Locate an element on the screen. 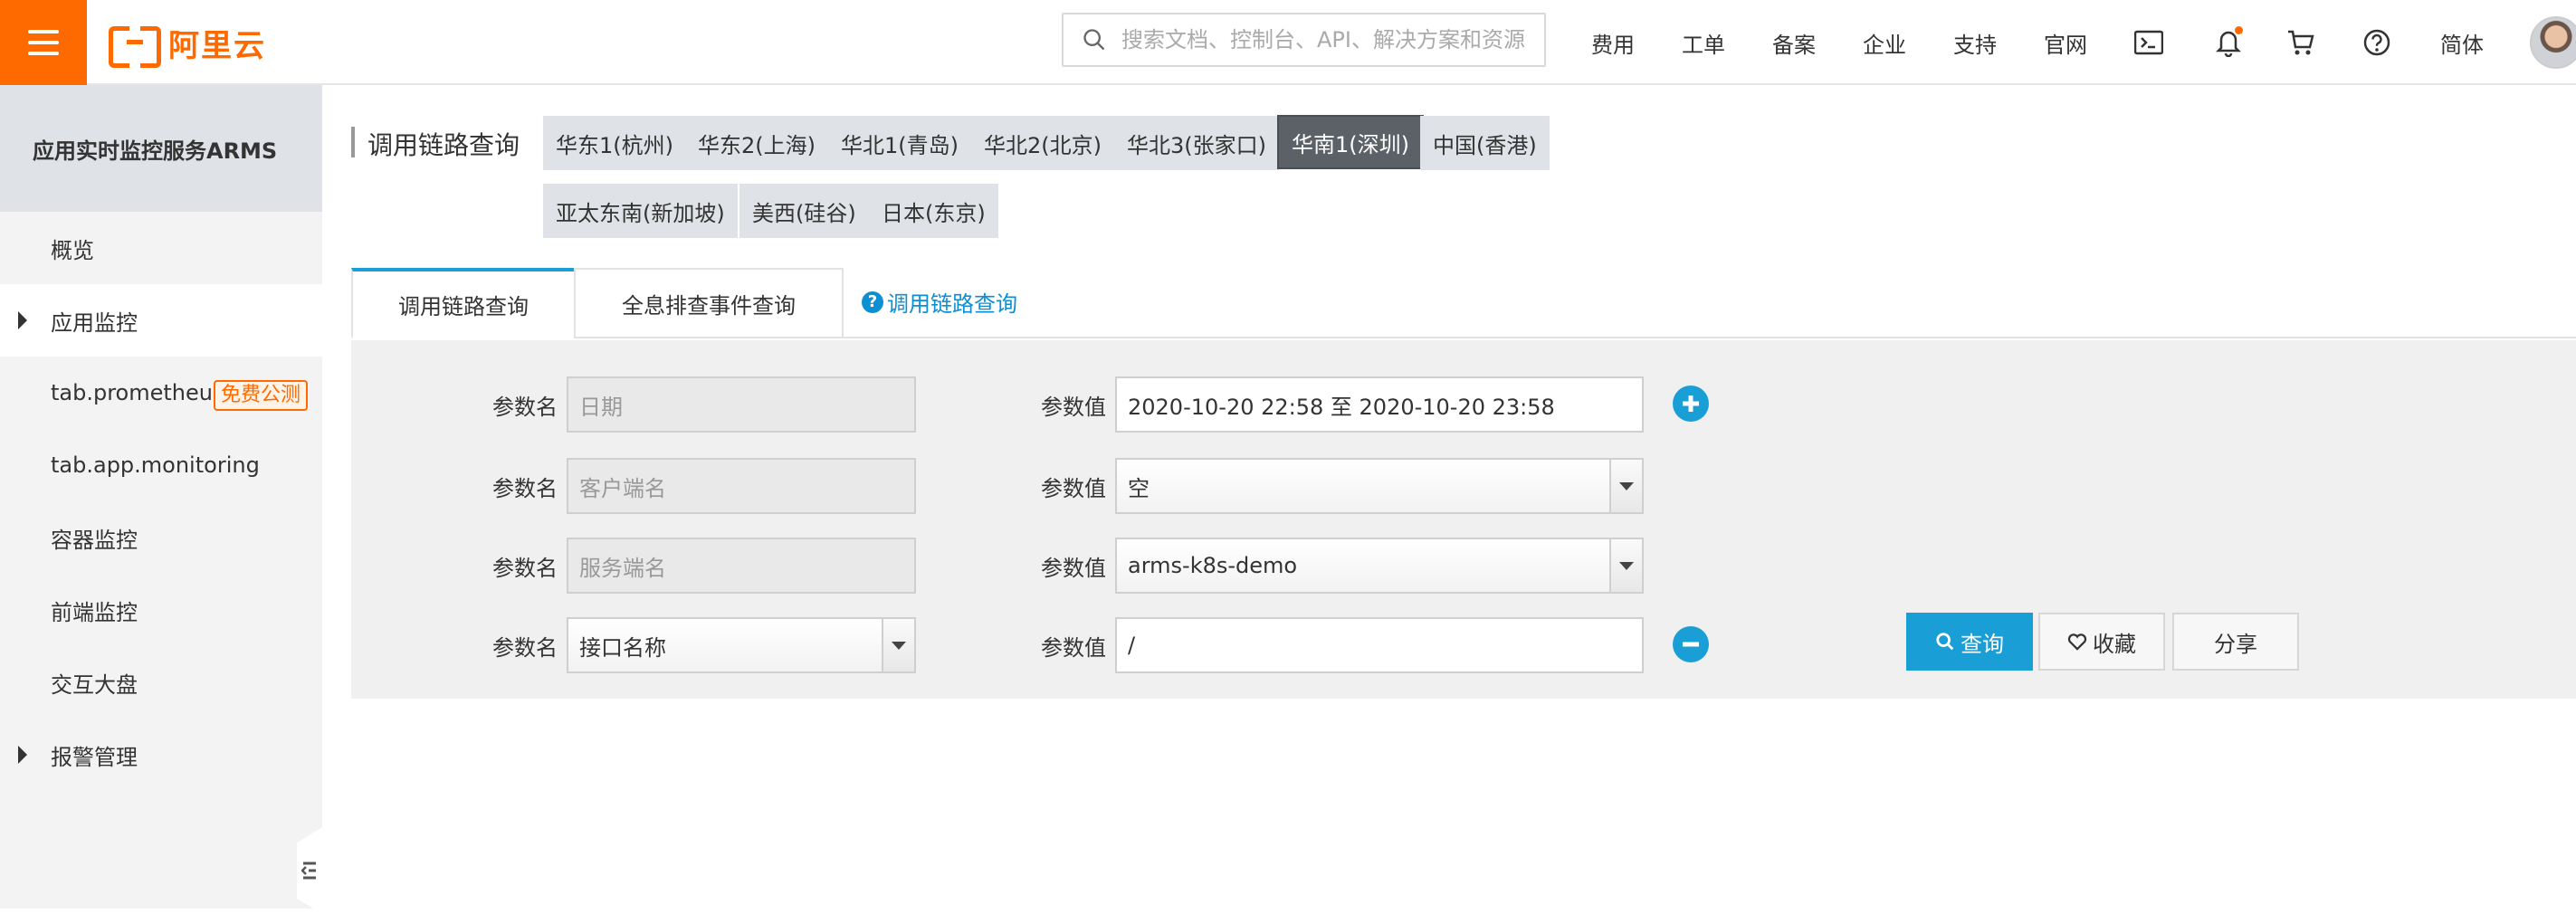 This screenshot has height=914, width=2576. global-search is located at coordinates (1304, 40).